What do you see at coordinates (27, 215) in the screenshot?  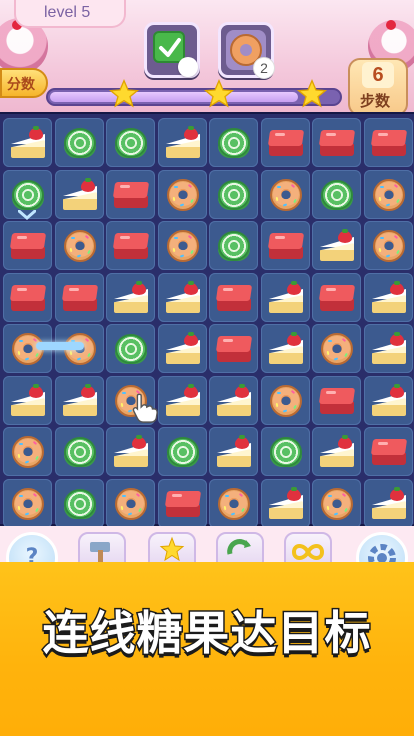 I see `hint-arrow-icon` at bounding box center [27, 215].